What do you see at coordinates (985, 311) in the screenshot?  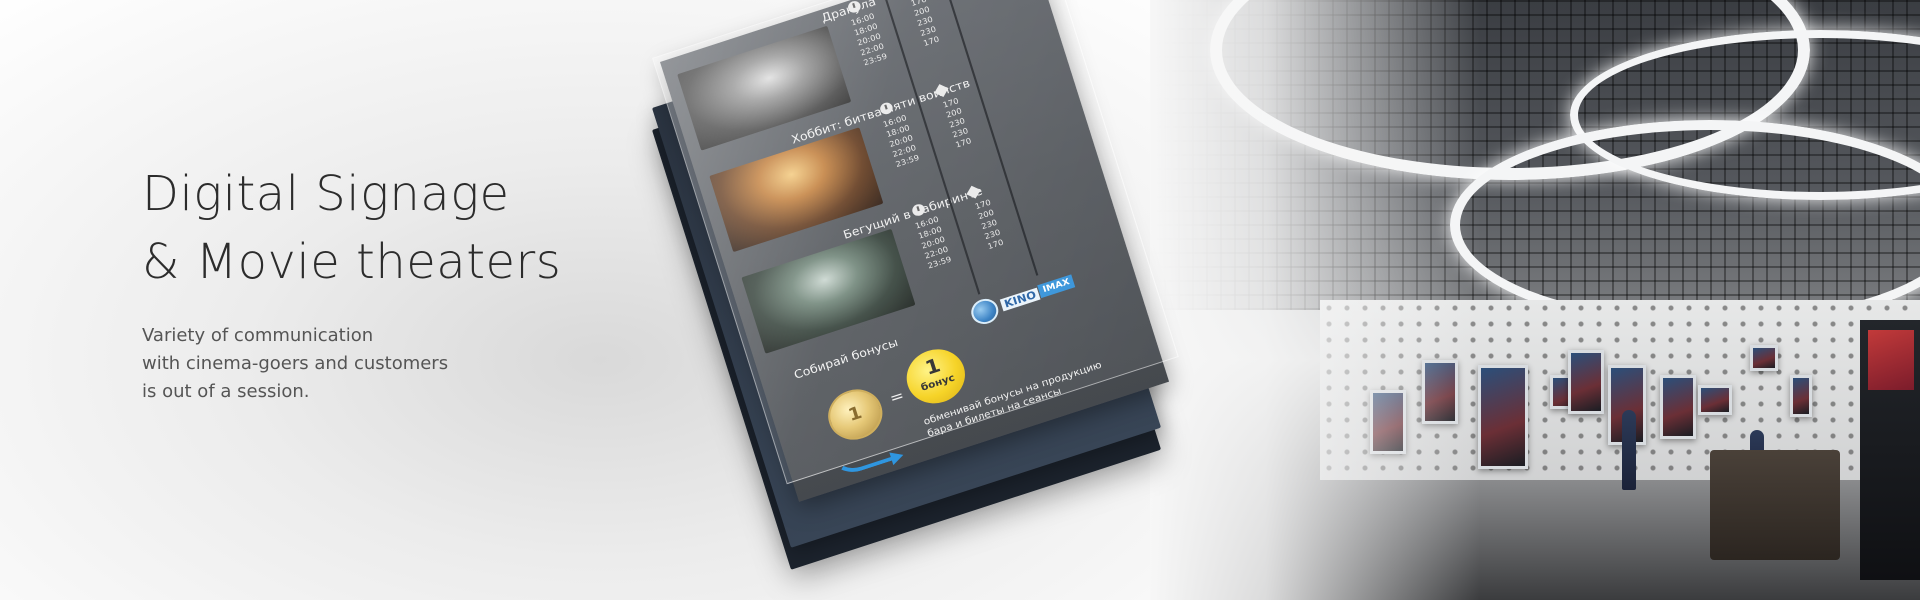 I see `globe-logo-icon` at bounding box center [985, 311].